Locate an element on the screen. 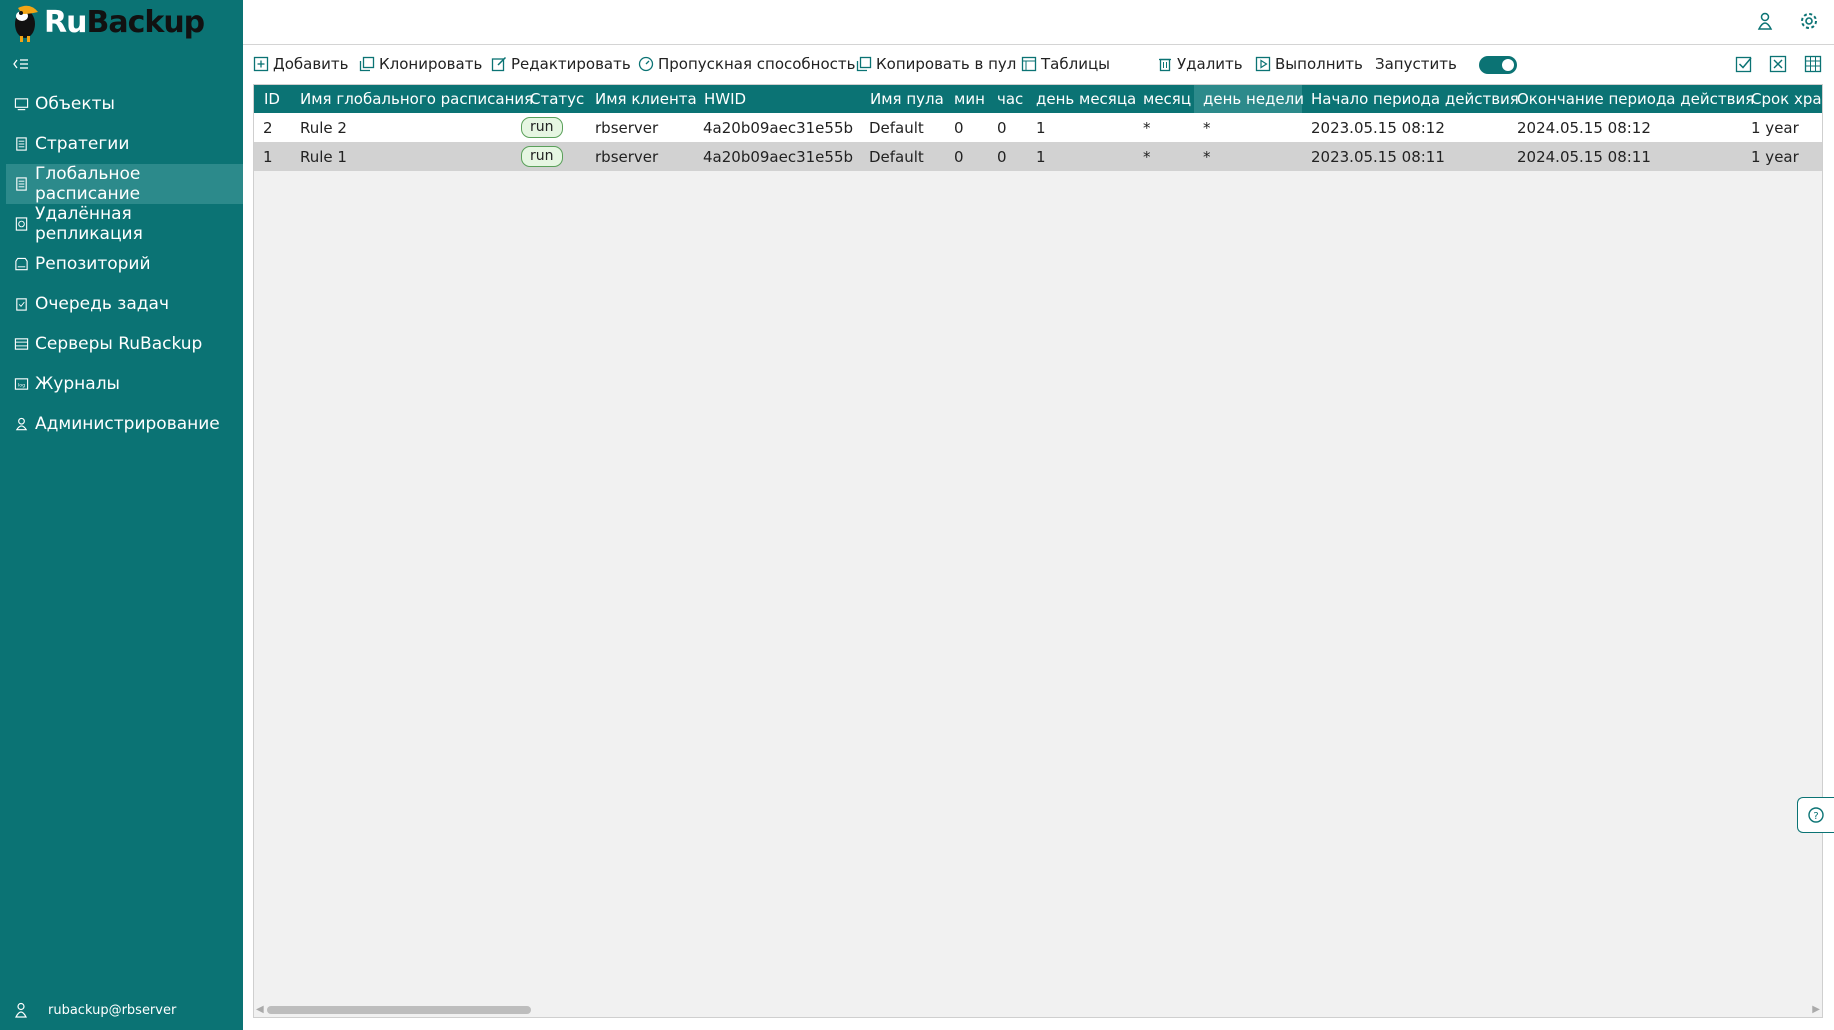 Image resolution: width=1834 pixels, height=1030 pixels. column-header-period-end: Окончание периода действия is located at coordinates (1635, 99).